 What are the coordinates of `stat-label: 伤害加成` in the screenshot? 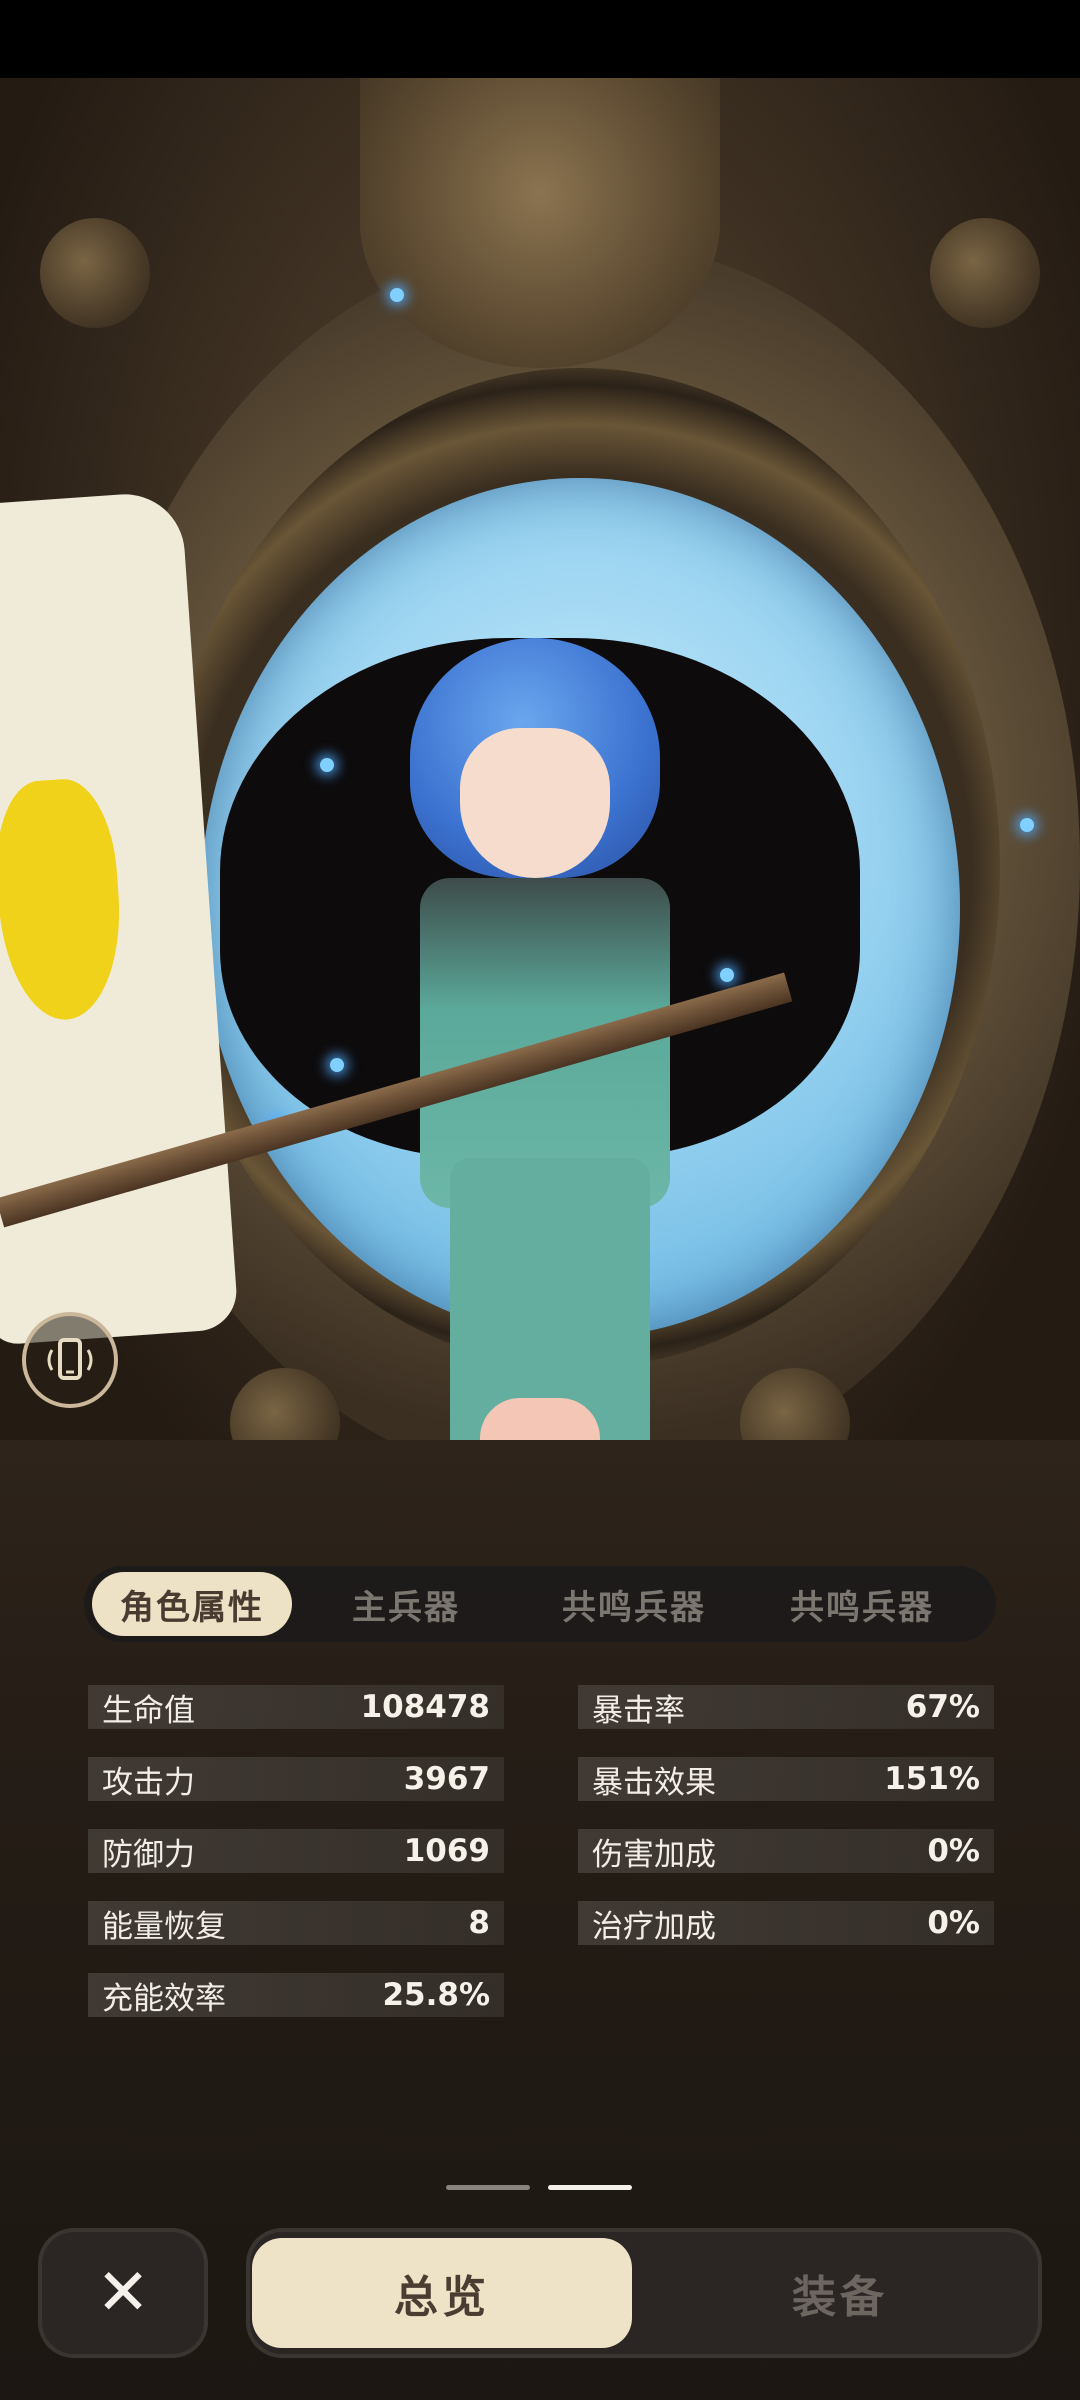 It's located at (654, 1854).